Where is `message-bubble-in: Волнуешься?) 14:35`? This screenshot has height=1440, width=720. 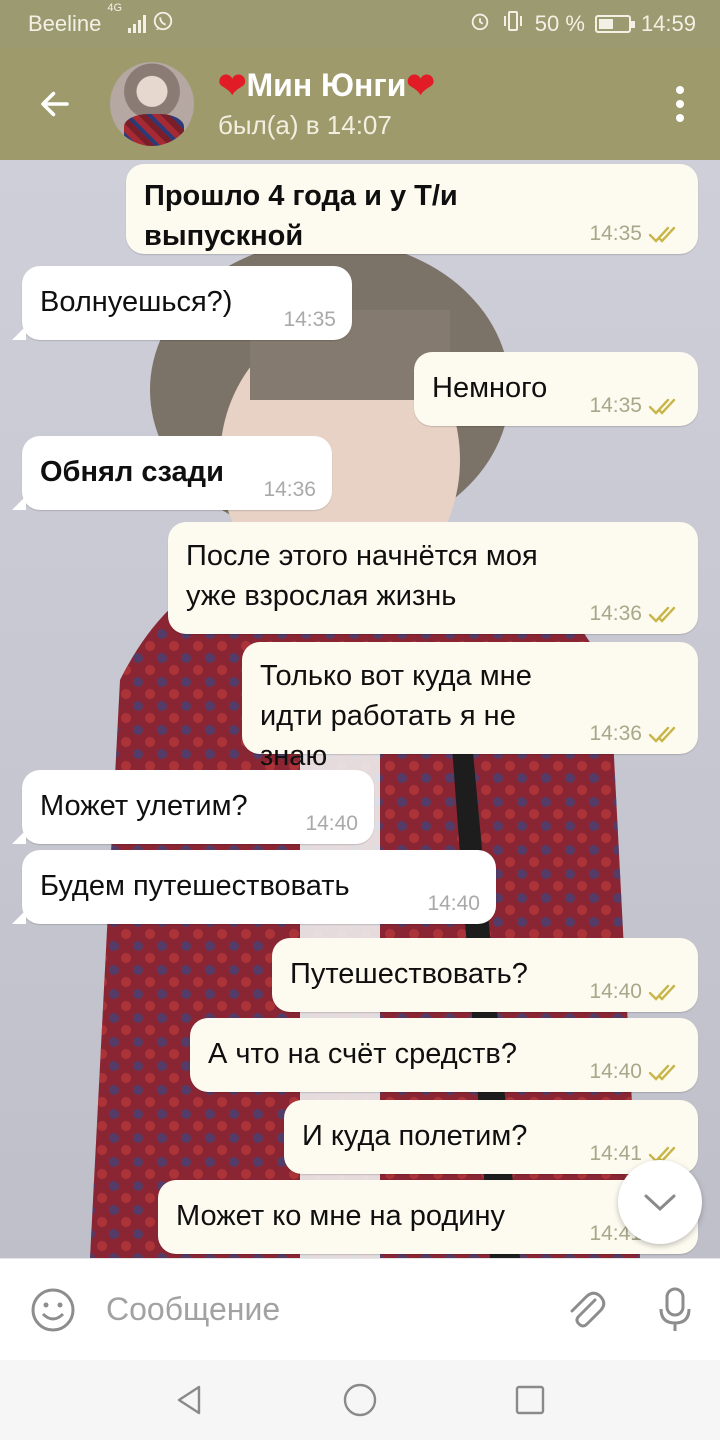 message-bubble-in: Волнуешься?) 14:35 is located at coordinates (182, 303).